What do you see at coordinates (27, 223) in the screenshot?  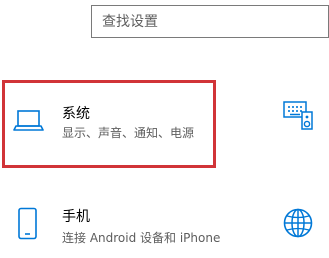 I see `phone-icon` at bounding box center [27, 223].